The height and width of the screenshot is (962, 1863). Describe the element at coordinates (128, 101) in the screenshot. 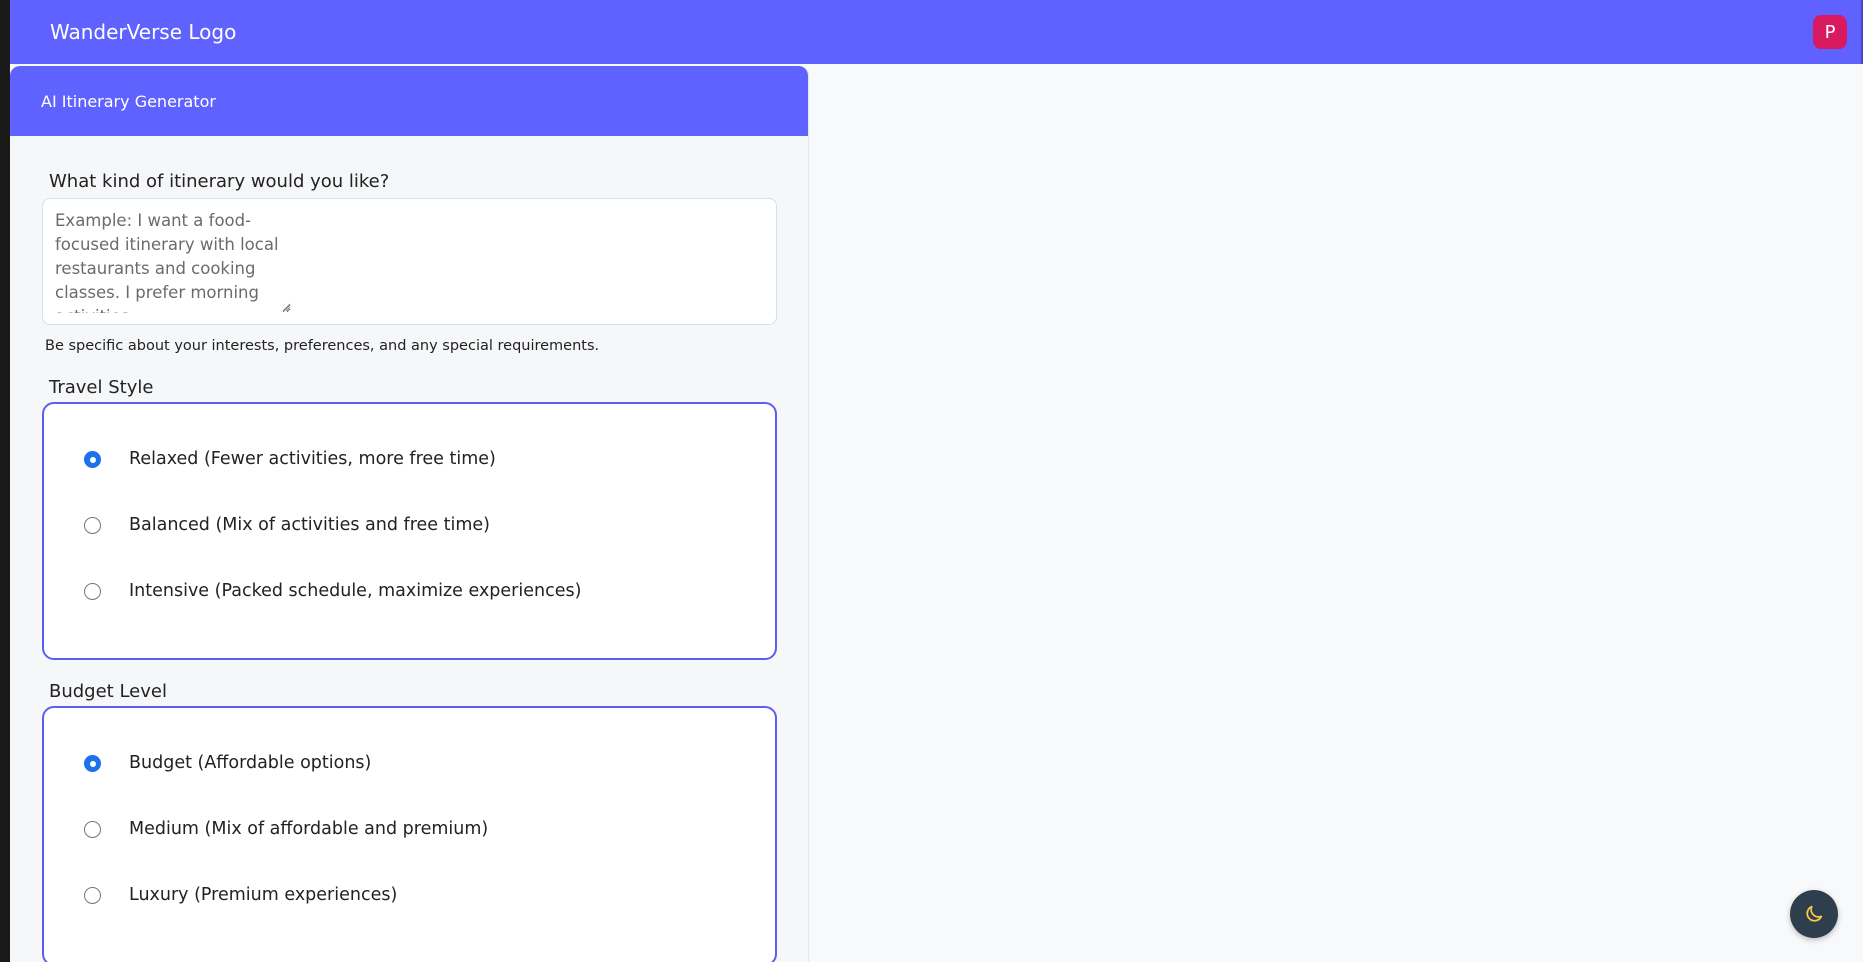

I see `panel-title: AI Itinerary Generator` at that location.